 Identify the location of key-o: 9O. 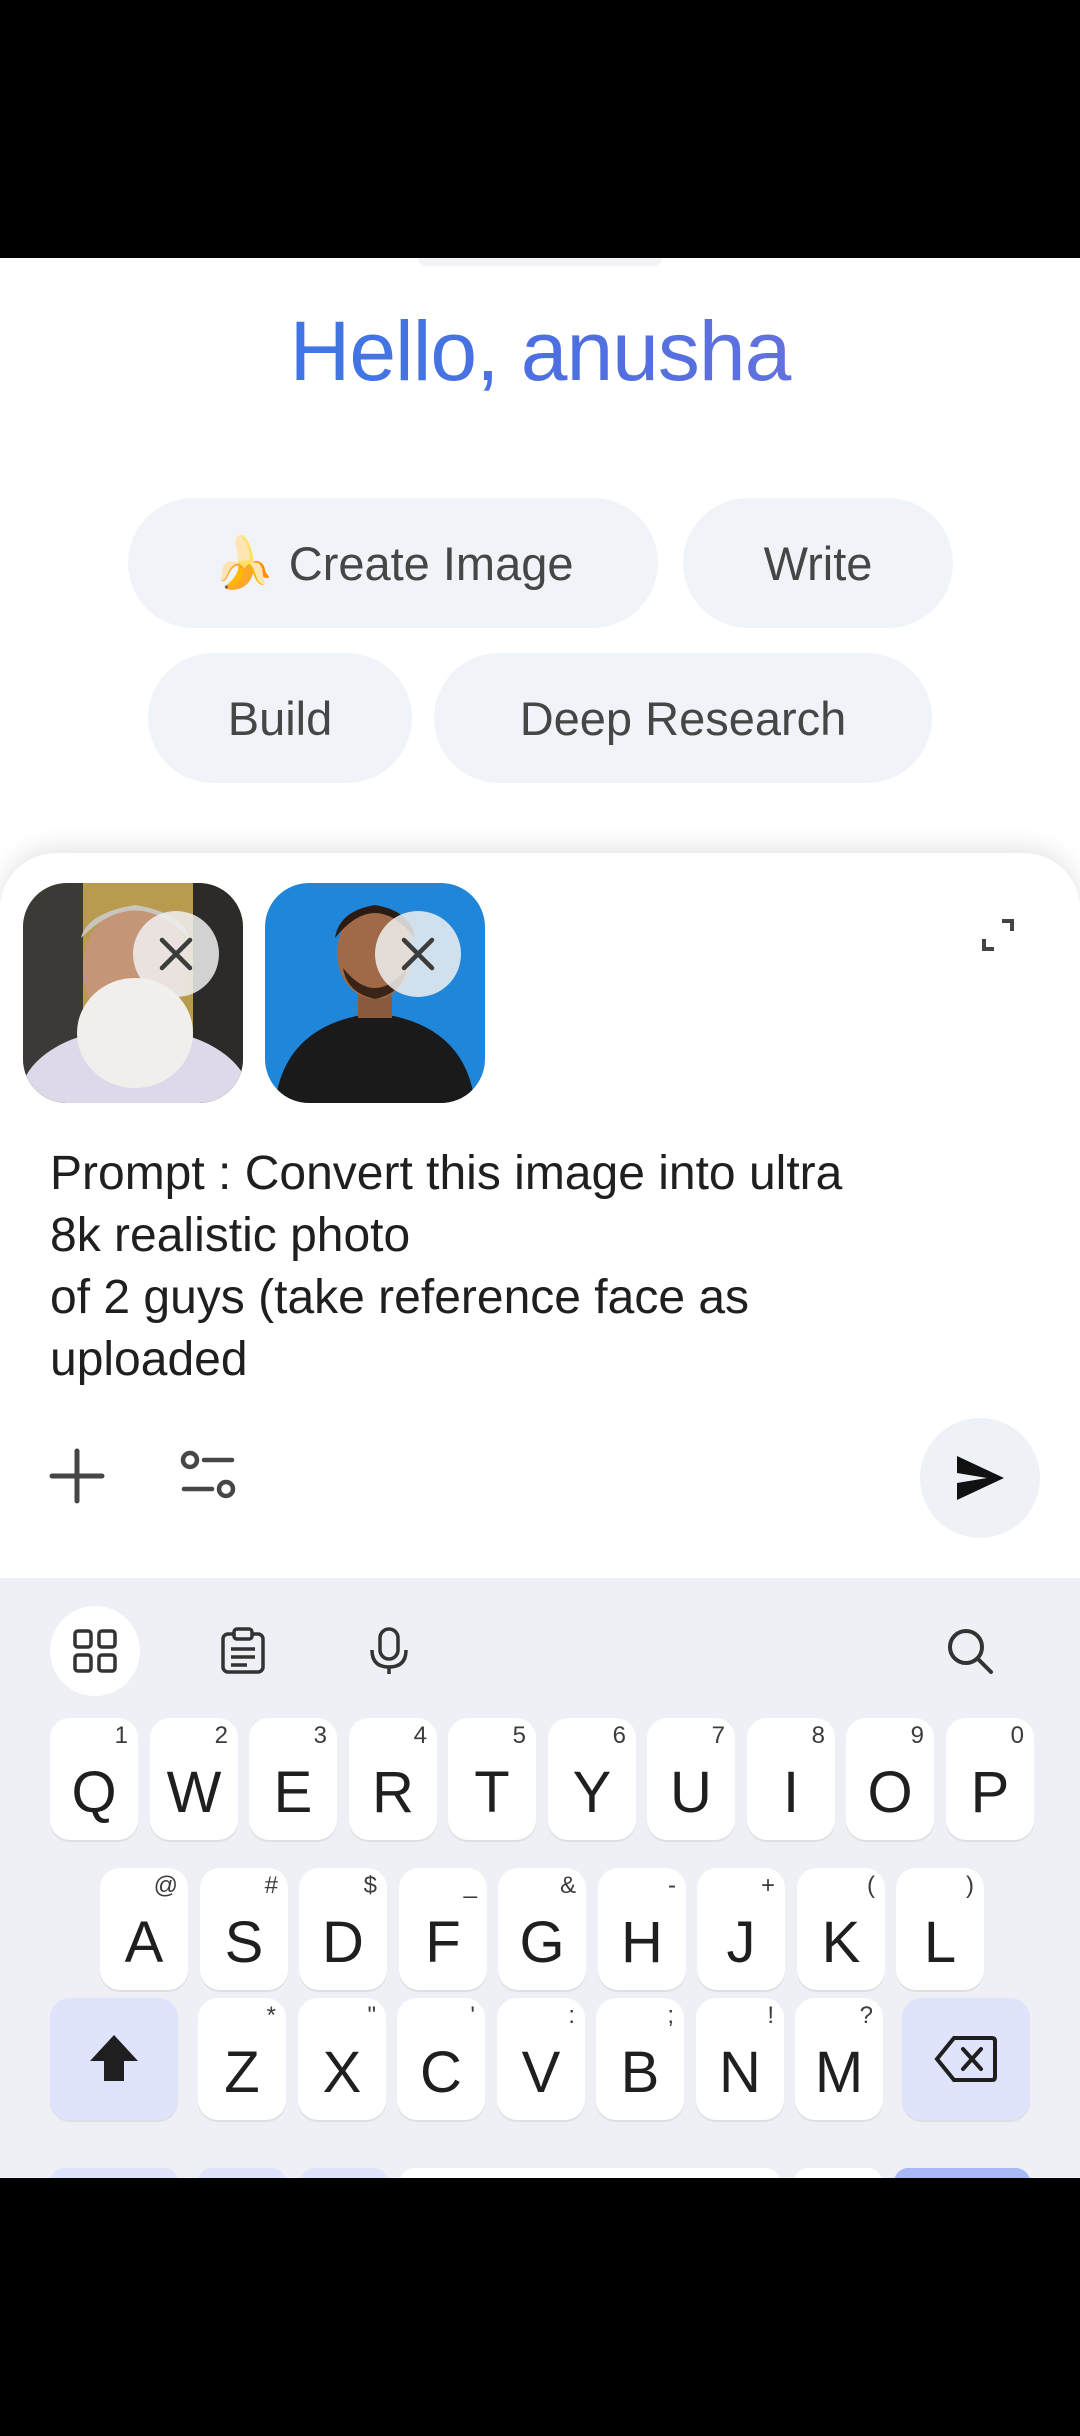
(890, 1779).